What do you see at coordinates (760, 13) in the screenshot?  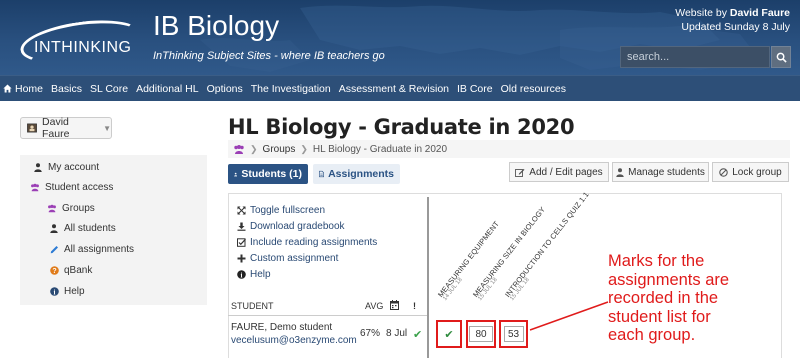 I see `meta-author: David Faure` at bounding box center [760, 13].